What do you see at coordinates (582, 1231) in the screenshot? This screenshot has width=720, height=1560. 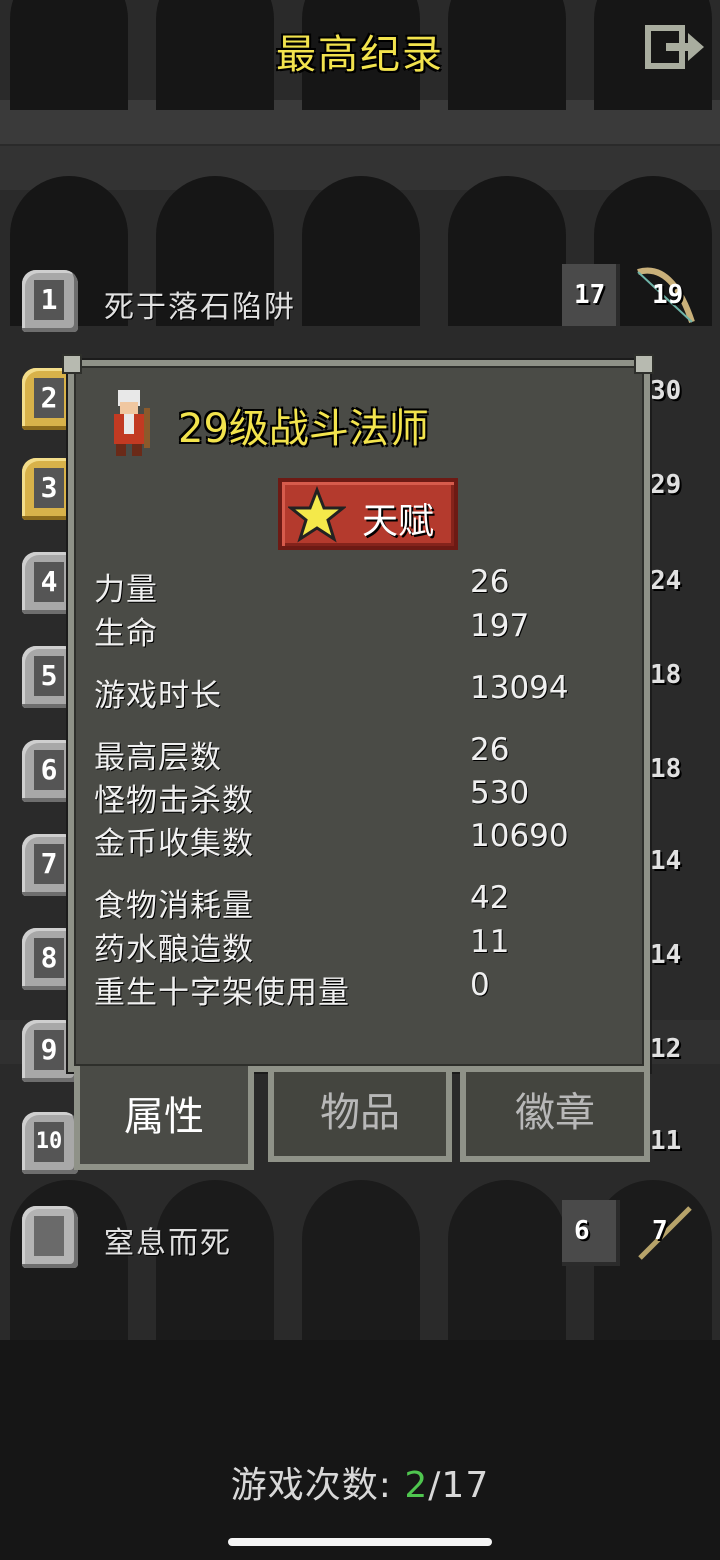 I see `record-depth: 6` at bounding box center [582, 1231].